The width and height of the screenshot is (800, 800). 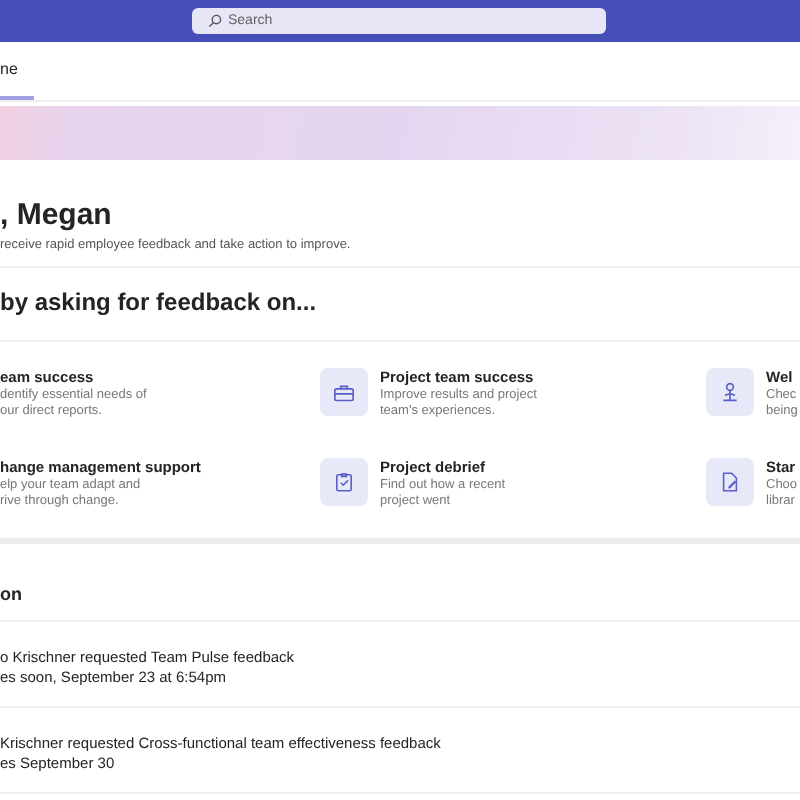 What do you see at coordinates (17, 80) in the screenshot?
I see `tab: ne` at bounding box center [17, 80].